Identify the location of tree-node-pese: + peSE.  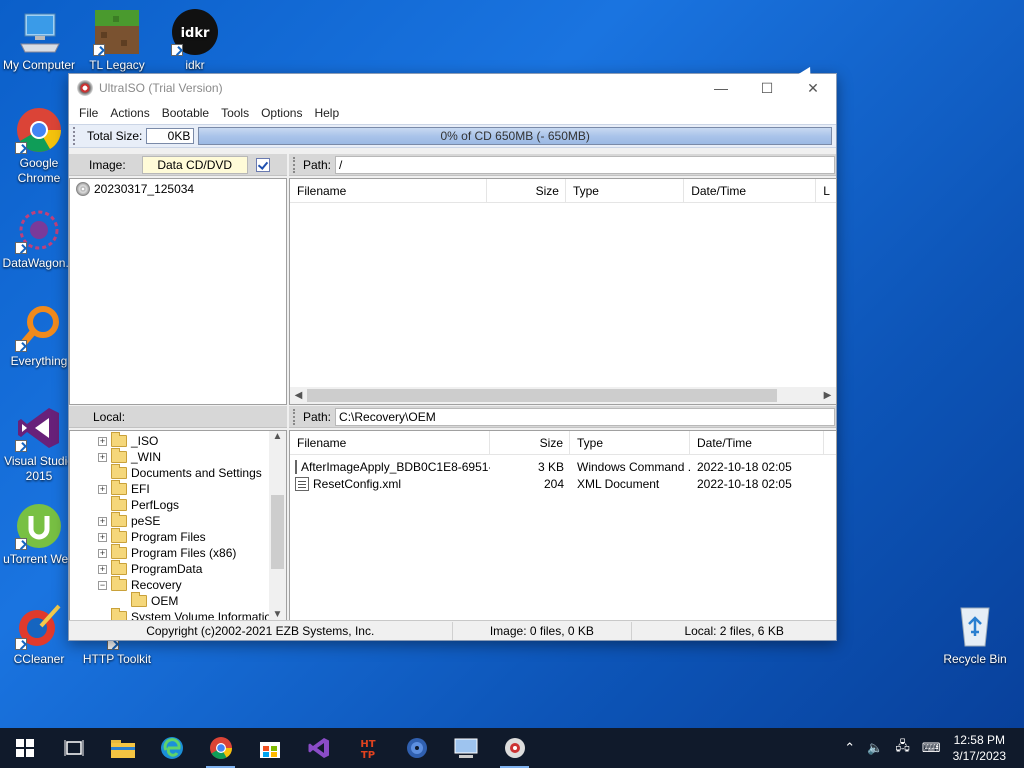
(178, 520).